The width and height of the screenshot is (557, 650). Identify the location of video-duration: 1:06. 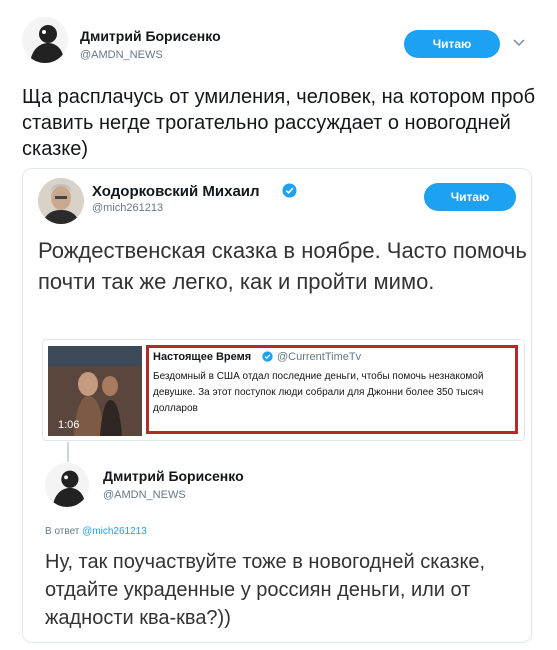
(69, 425).